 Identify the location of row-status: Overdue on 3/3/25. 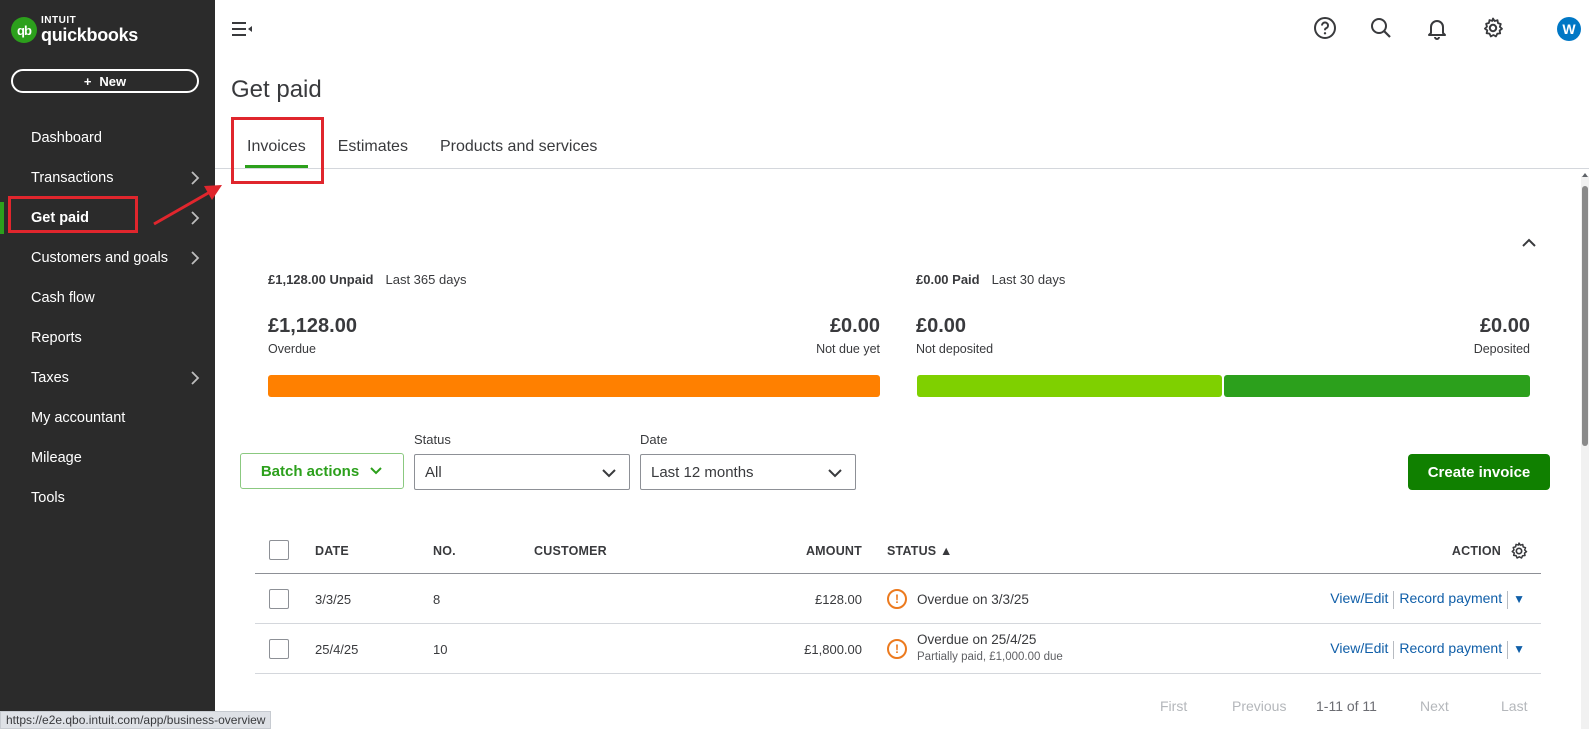
(973, 599).